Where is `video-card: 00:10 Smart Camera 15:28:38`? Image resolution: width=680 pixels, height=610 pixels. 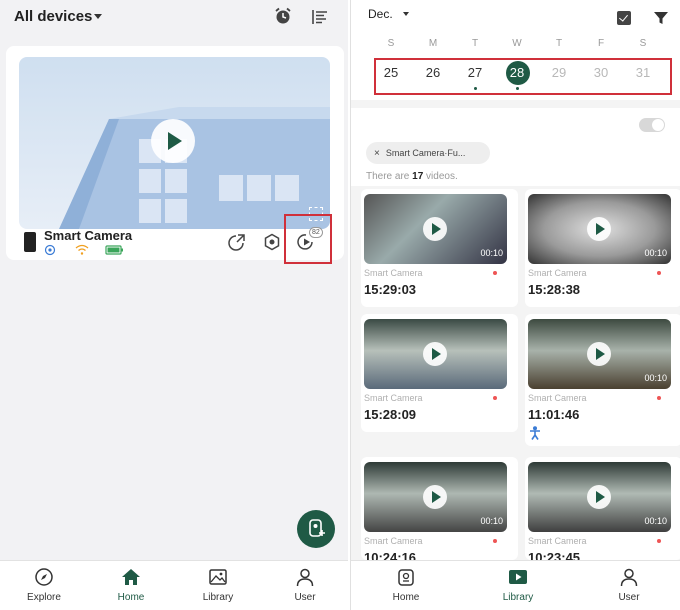
video-card: 00:10 Smart Camera 15:28:38 is located at coordinates (602, 248).